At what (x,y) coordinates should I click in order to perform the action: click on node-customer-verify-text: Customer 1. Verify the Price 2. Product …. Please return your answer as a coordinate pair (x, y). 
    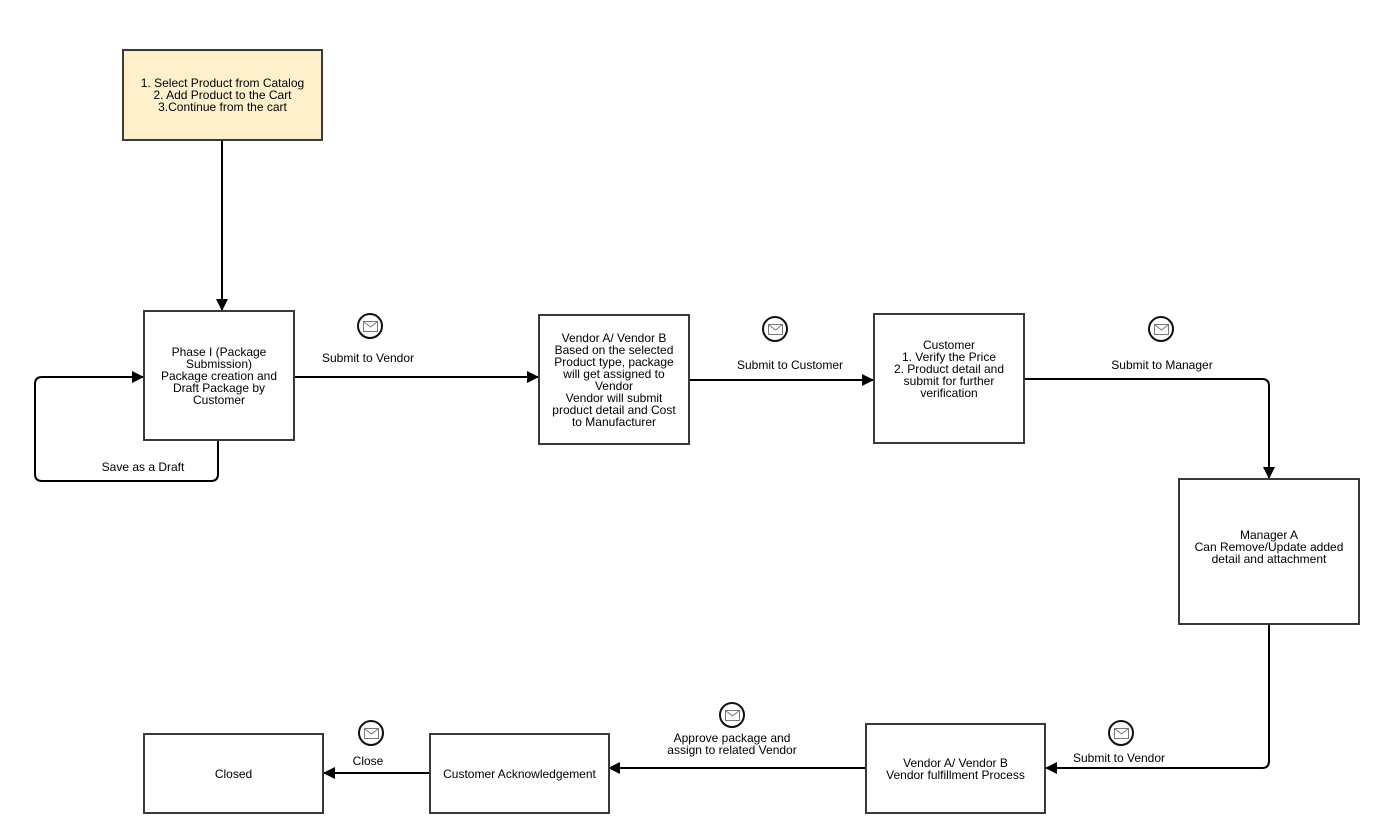
    Looking at the image, I should click on (949, 368).